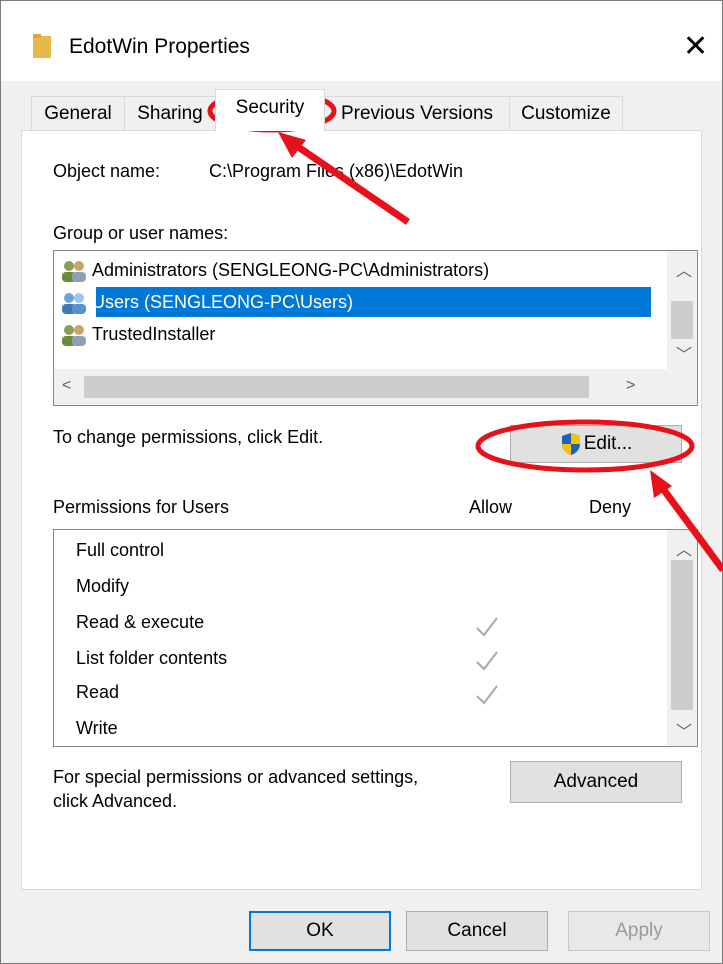 The height and width of the screenshot is (964, 723). What do you see at coordinates (78, 113) in the screenshot?
I see `tab-general: General` at bounding box center [78, 113].